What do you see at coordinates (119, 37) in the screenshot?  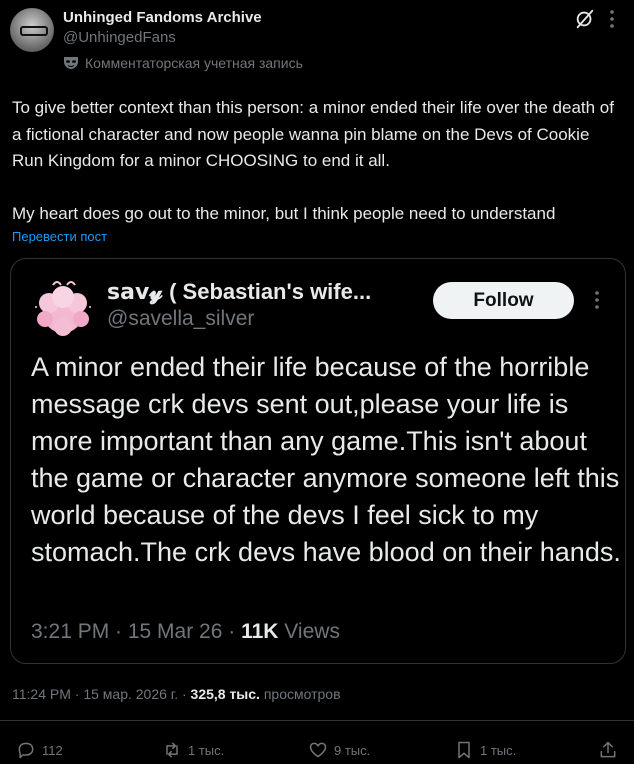 I see `author-handle: @UnhingedFans` at bounding box center [119, 37].